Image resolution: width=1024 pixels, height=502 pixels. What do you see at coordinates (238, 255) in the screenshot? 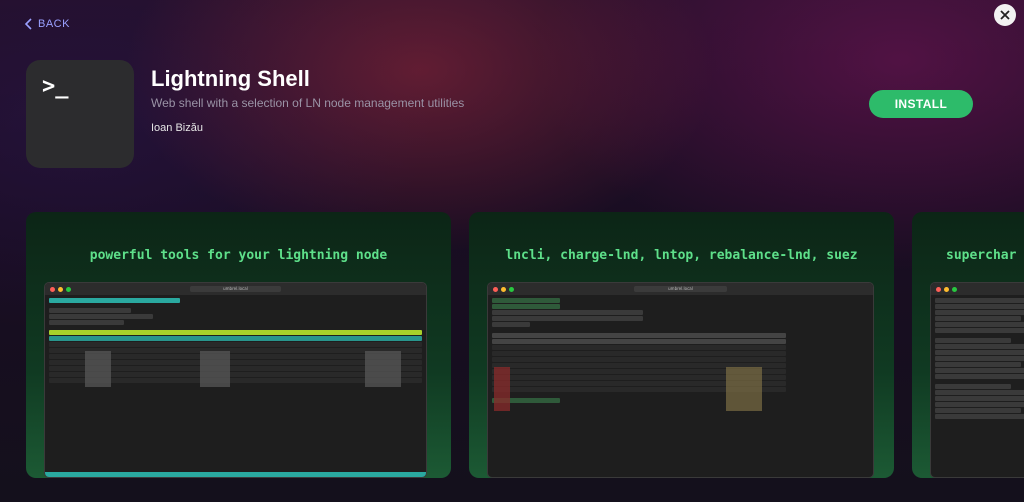
I see `screenshot-caption: powerful tools for your lightning node` at bounding box center [238, 255].